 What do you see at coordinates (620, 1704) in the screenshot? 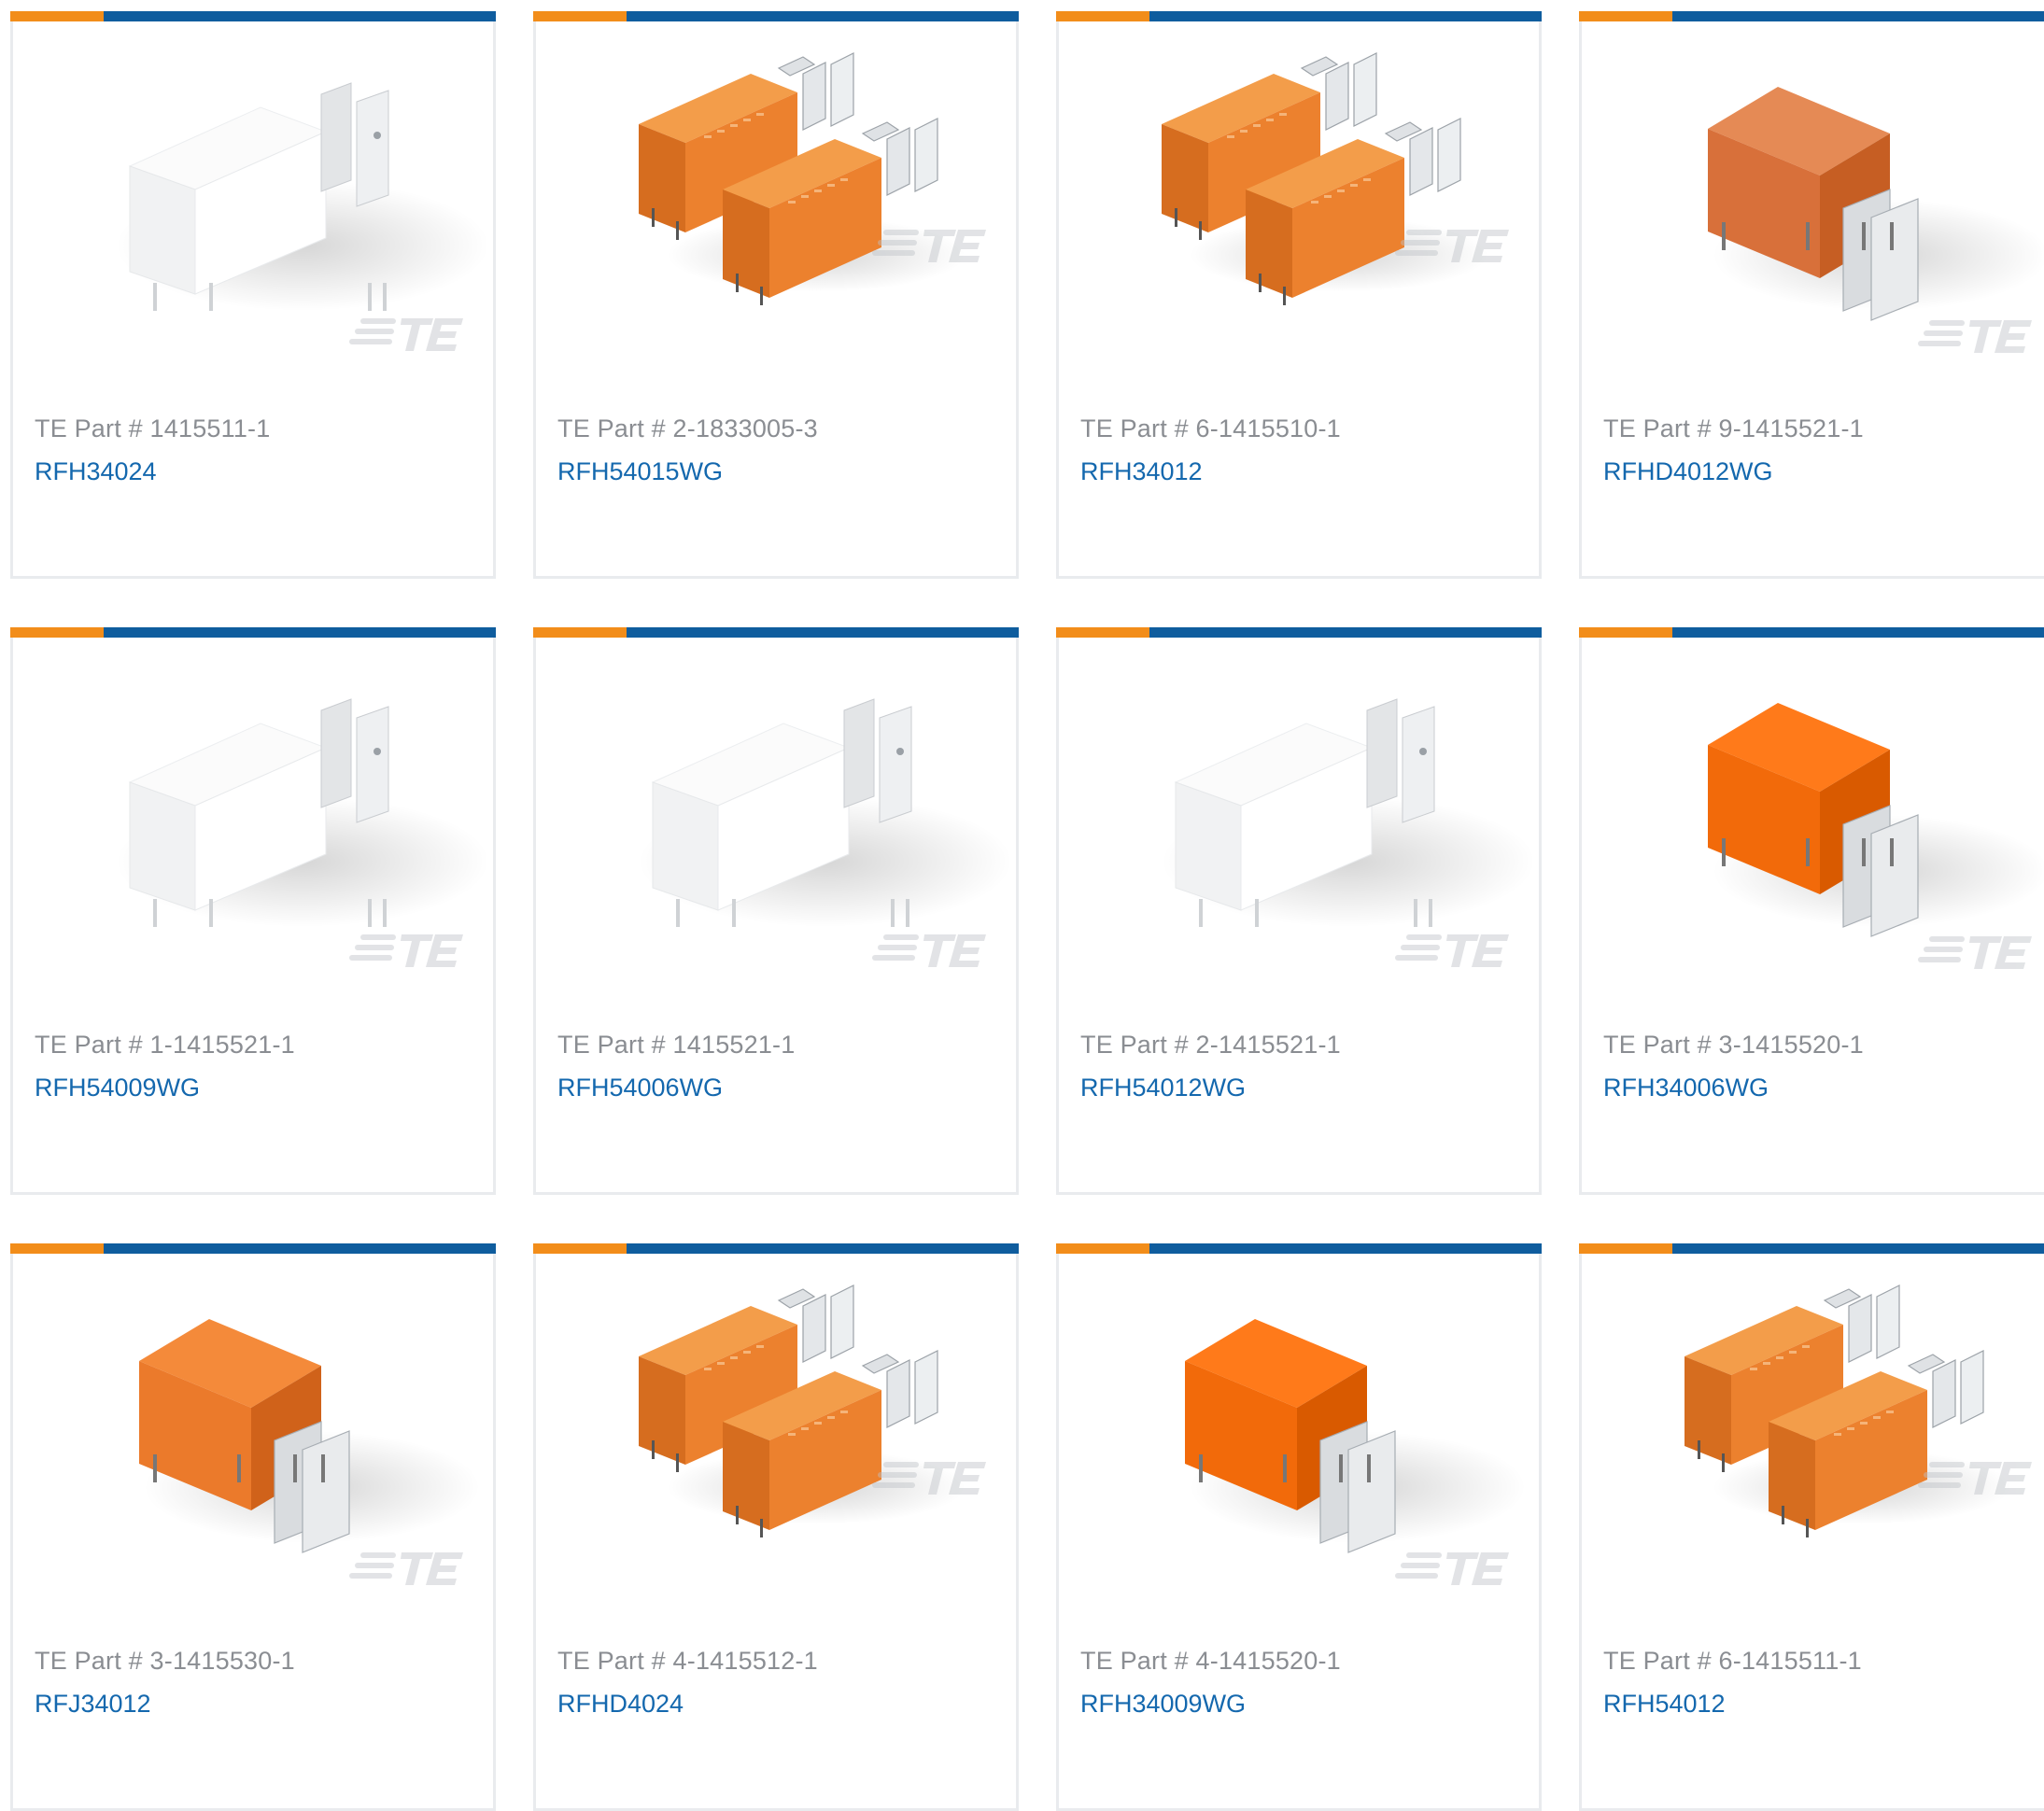
I see `product-model-link: RFHD4024` at bounding box center [620, 1704].